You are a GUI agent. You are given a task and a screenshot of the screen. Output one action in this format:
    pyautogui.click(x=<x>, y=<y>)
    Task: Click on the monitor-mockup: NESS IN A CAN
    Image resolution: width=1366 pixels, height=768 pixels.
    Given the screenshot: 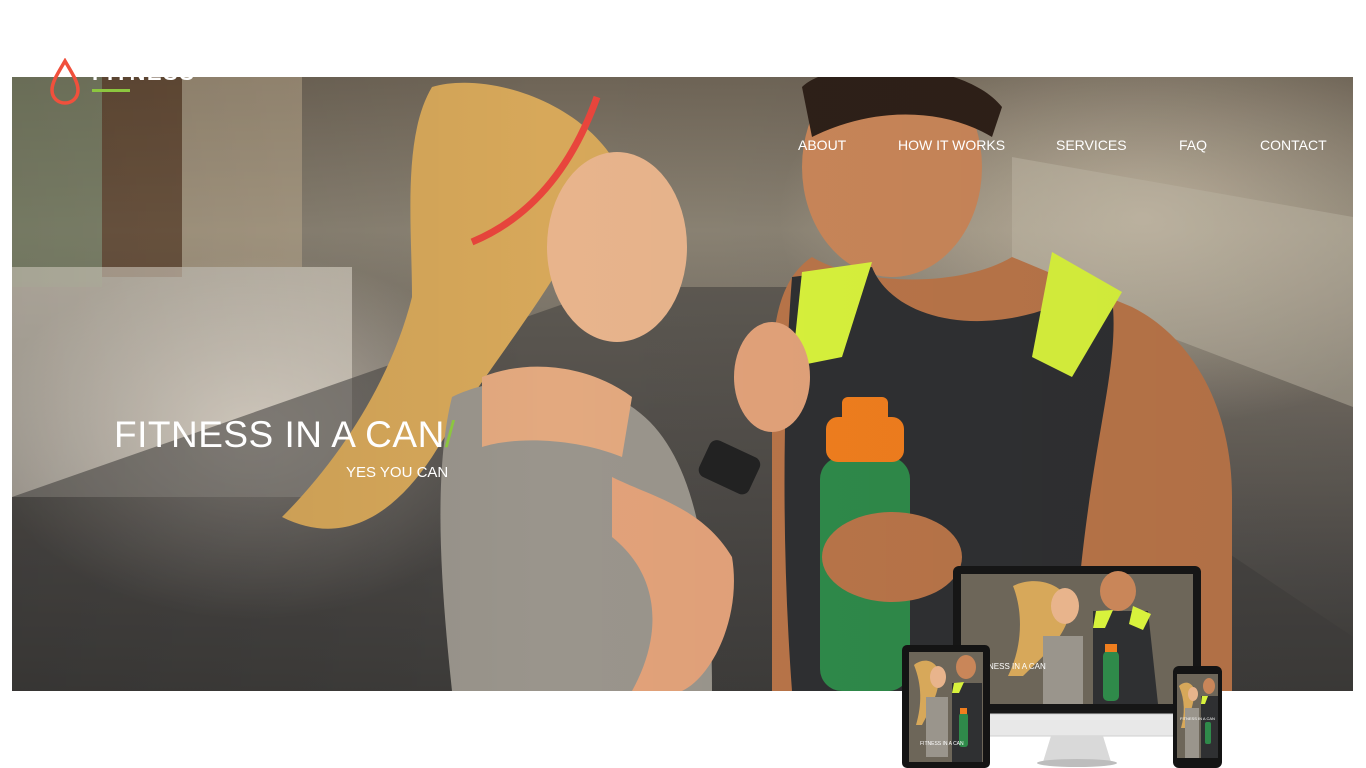 What is the action you would take?
    pyautogui.click(x=1077, y=667)
    